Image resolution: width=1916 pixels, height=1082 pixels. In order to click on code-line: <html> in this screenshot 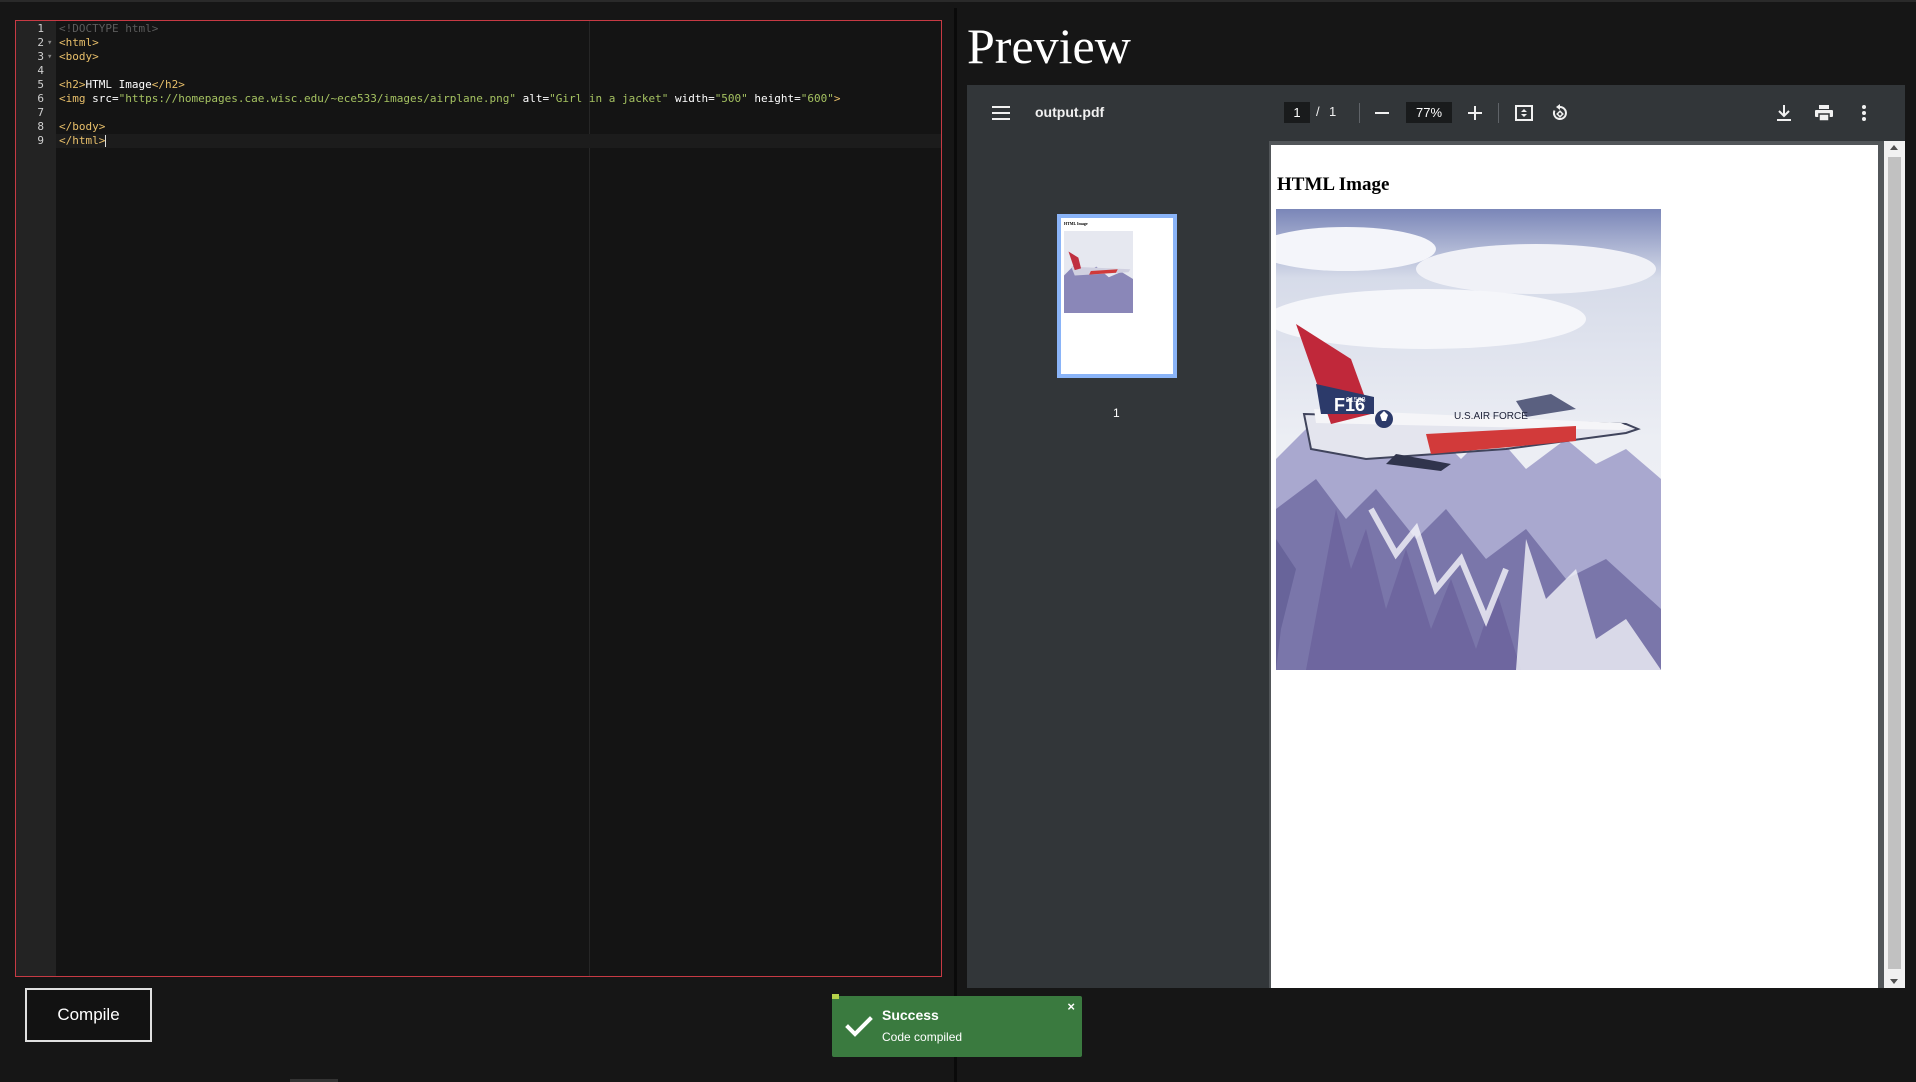, I will do `click(79, 43)`.